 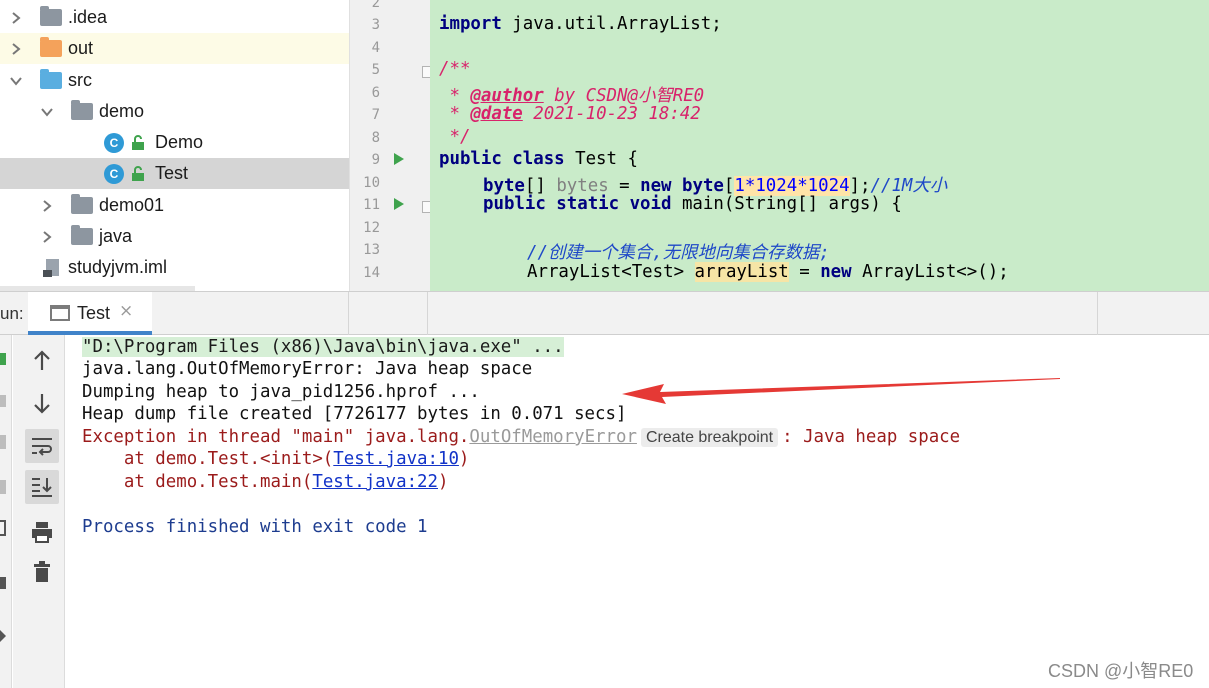 I want to click on console-line-stack: at demo.Test.main(Test.java:22), so click(x=265, y=482).